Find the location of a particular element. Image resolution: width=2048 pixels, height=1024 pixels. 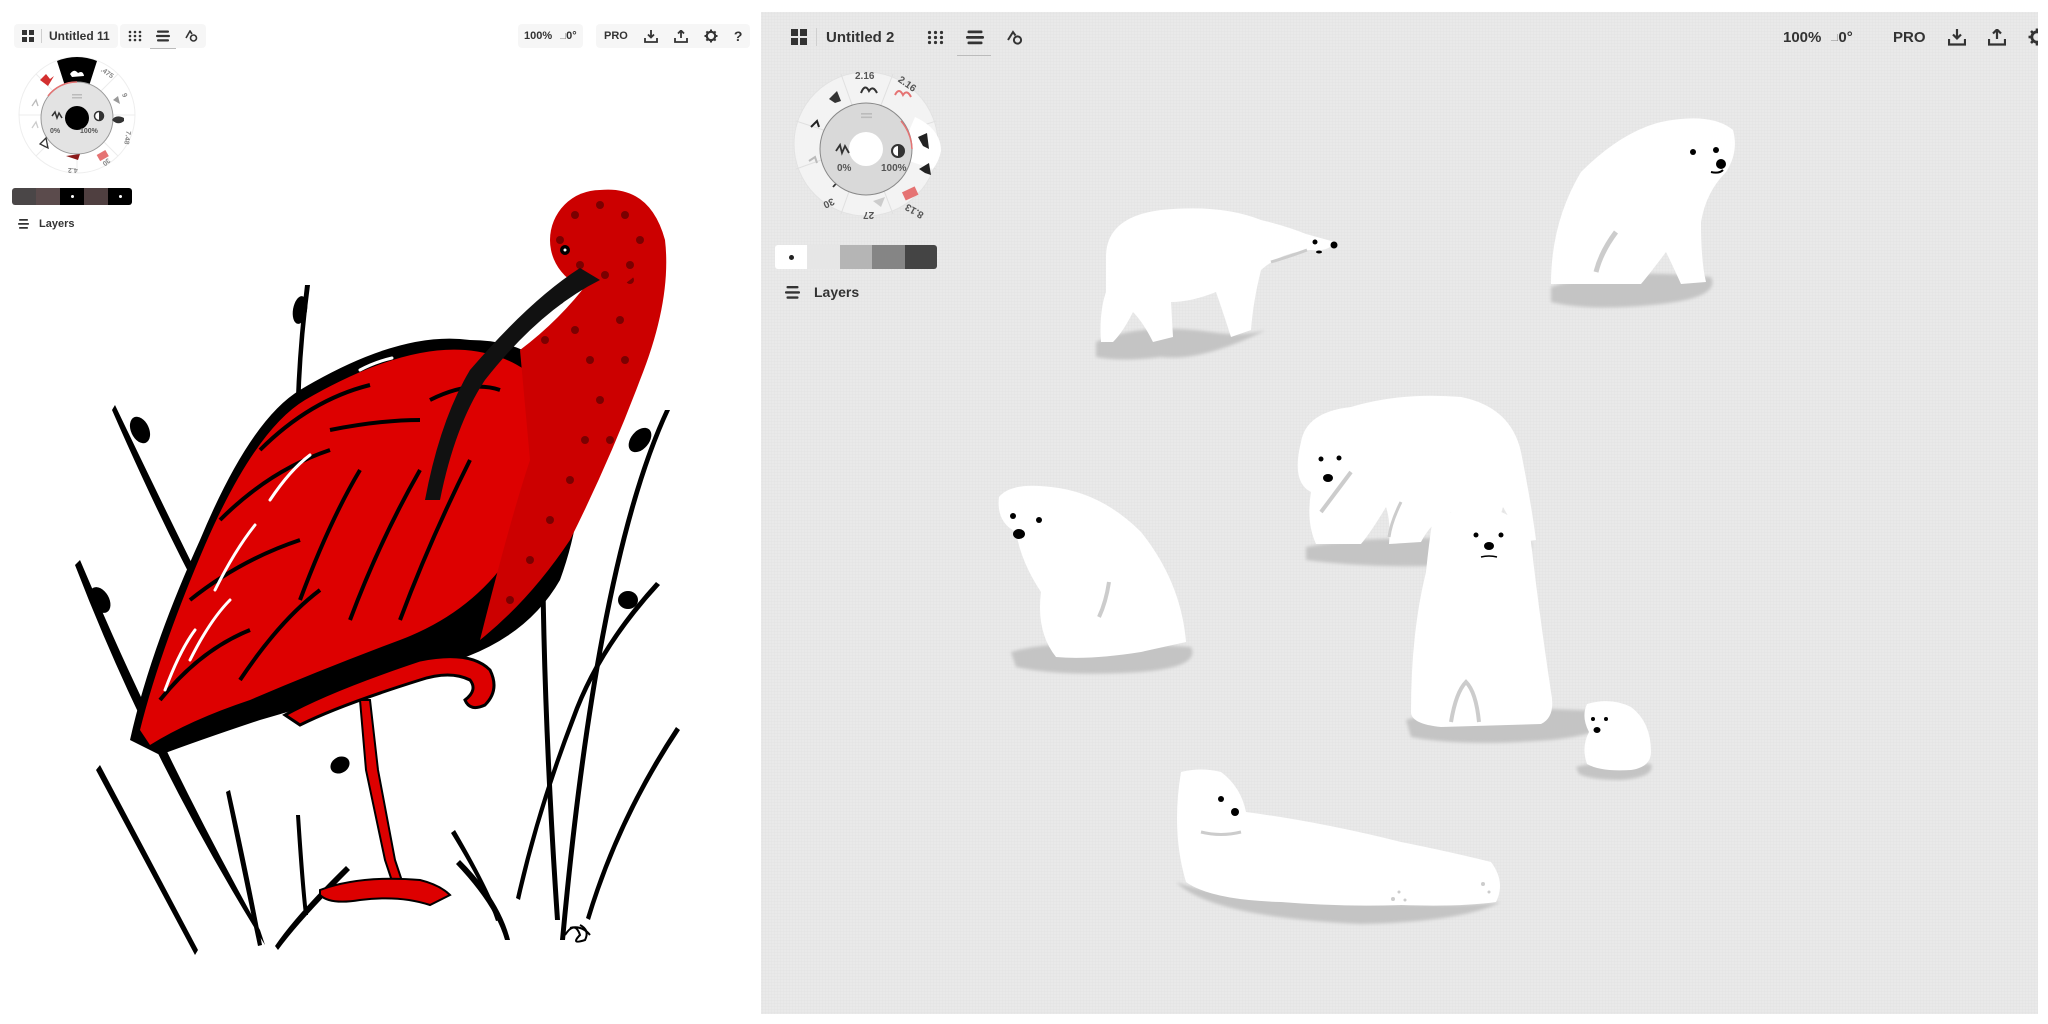

document-title-pill: Untitled 2 is located at coordinates (842, 37).